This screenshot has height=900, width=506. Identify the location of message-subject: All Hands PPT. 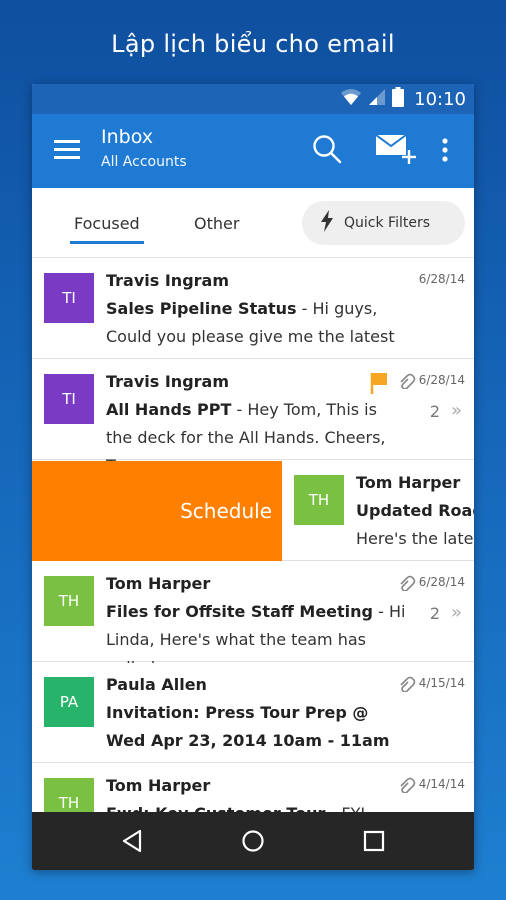
(169, 409).